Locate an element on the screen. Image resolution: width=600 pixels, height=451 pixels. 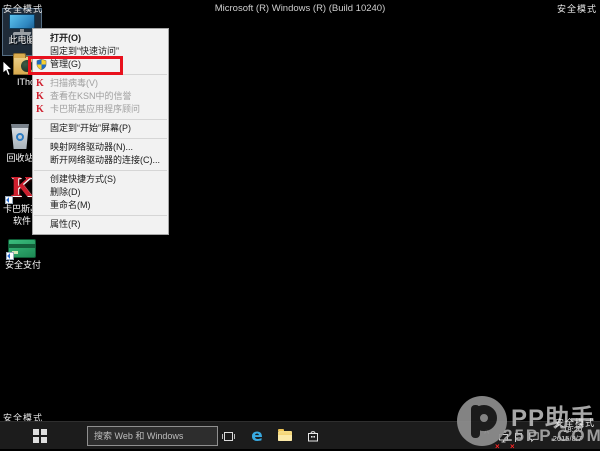
store-button is located at coordinates (313, 436).